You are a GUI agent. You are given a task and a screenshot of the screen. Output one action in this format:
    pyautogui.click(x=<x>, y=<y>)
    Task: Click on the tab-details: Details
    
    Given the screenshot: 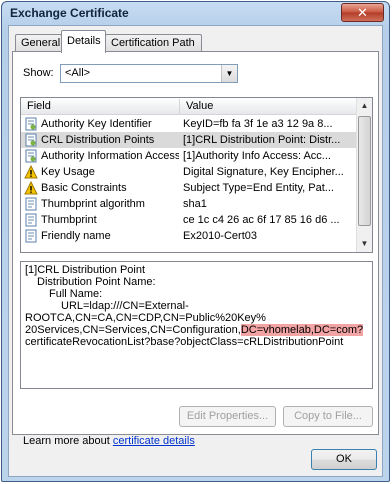 What is the action you would take?
    pyautogui.click(x=83, y=41)
    